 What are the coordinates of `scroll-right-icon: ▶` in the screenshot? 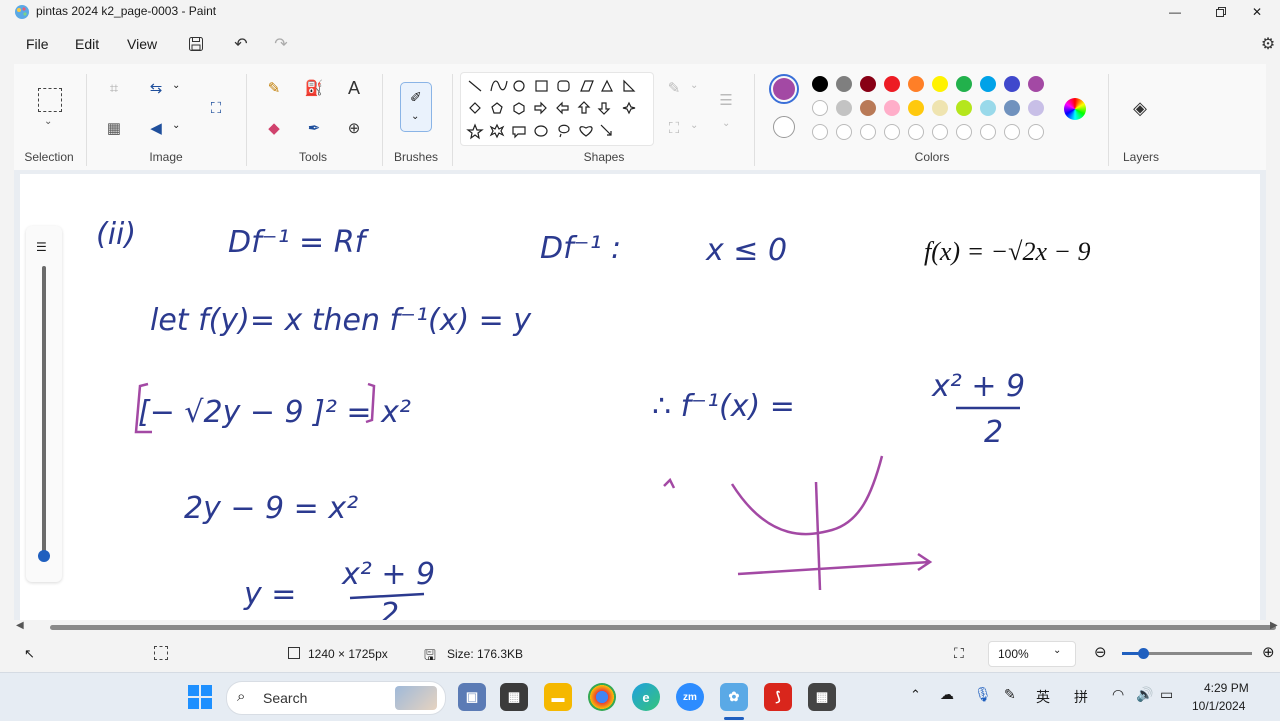 It's located at (1274, 625).